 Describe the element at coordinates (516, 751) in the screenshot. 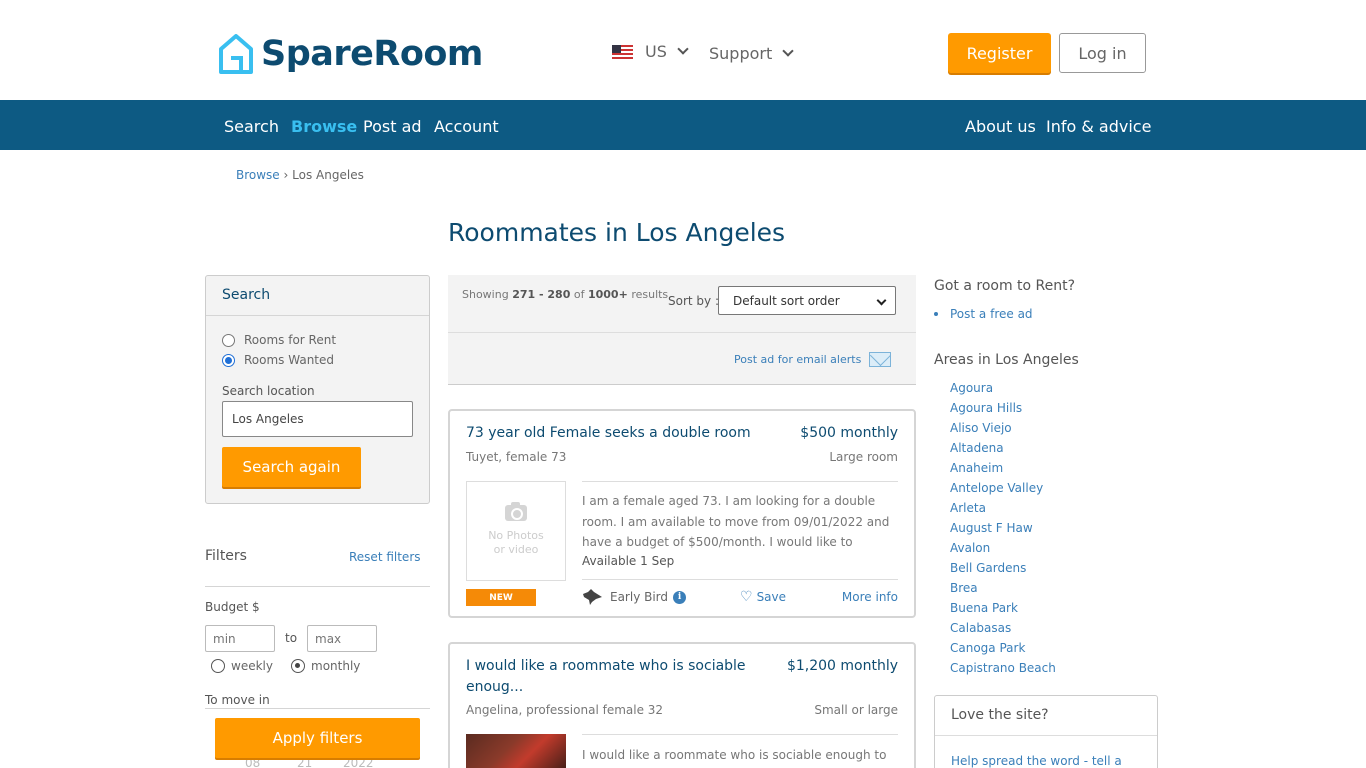

I see `listing-photo` at that location.